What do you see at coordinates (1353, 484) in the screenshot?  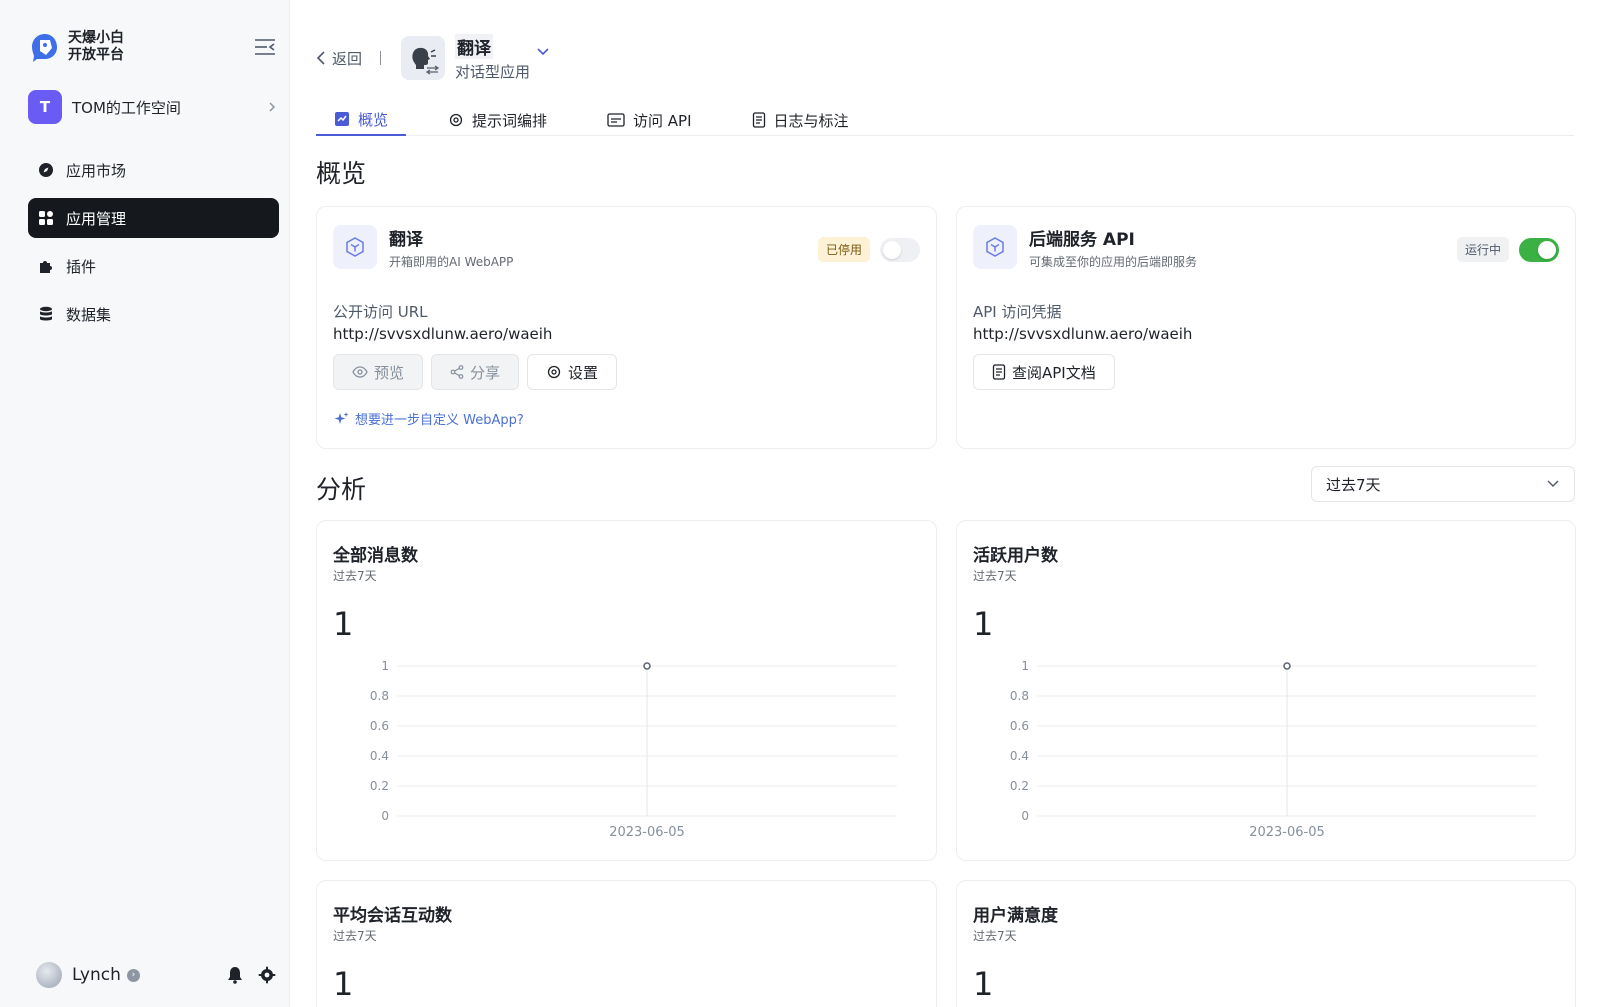 I see `period-select-value: 过去7天` at bounding box center [1353, 484].